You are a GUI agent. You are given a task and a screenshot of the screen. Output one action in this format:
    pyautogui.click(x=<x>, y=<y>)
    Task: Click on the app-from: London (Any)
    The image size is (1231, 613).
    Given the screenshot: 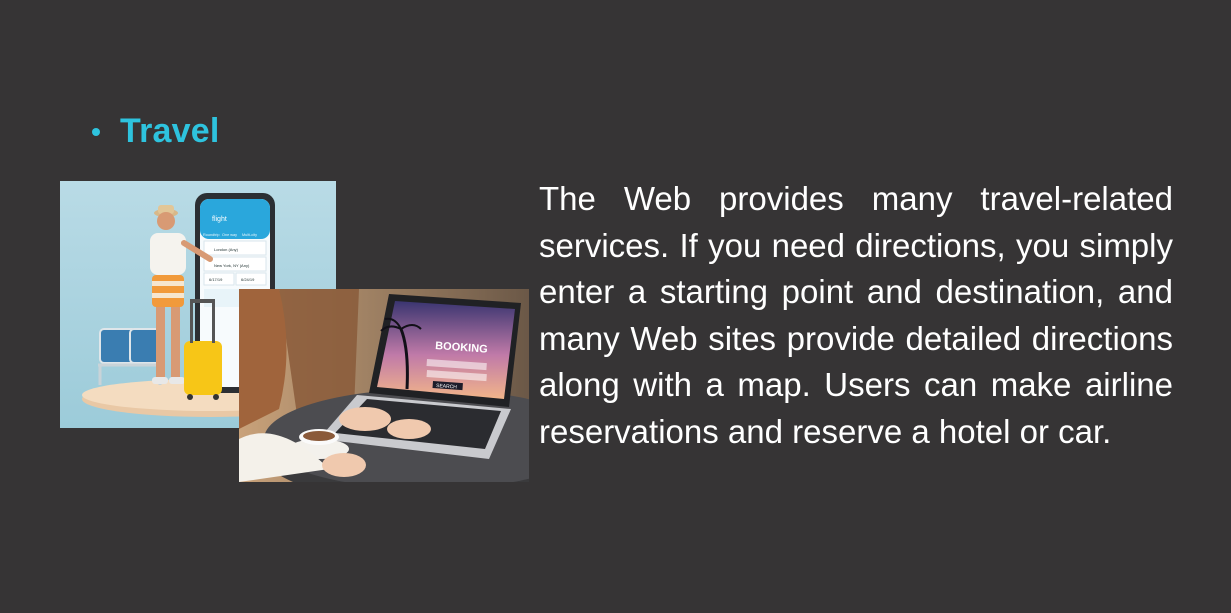 What is the action you would take?
    pyautogui.click(x=226, y=249)
    